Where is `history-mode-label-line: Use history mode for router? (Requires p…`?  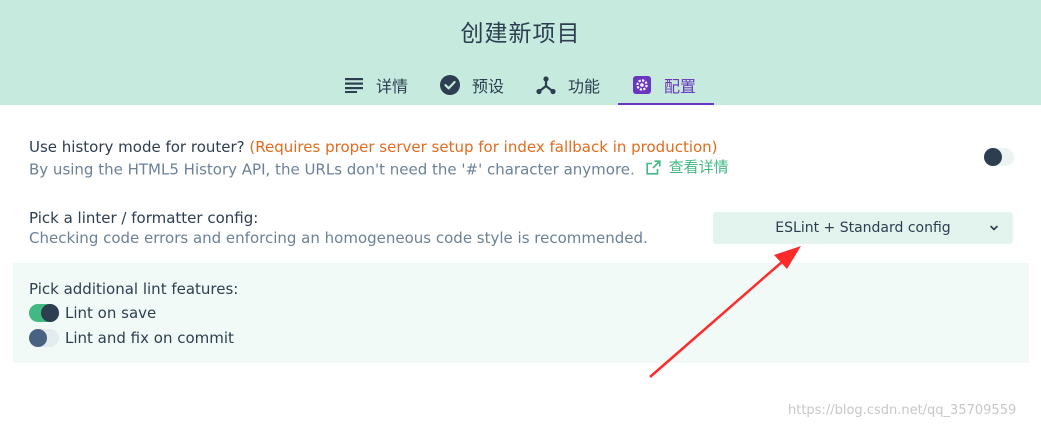
history-mode-label-line: Use history mode for router? (Requires p… is located at coordinates (379, 147).